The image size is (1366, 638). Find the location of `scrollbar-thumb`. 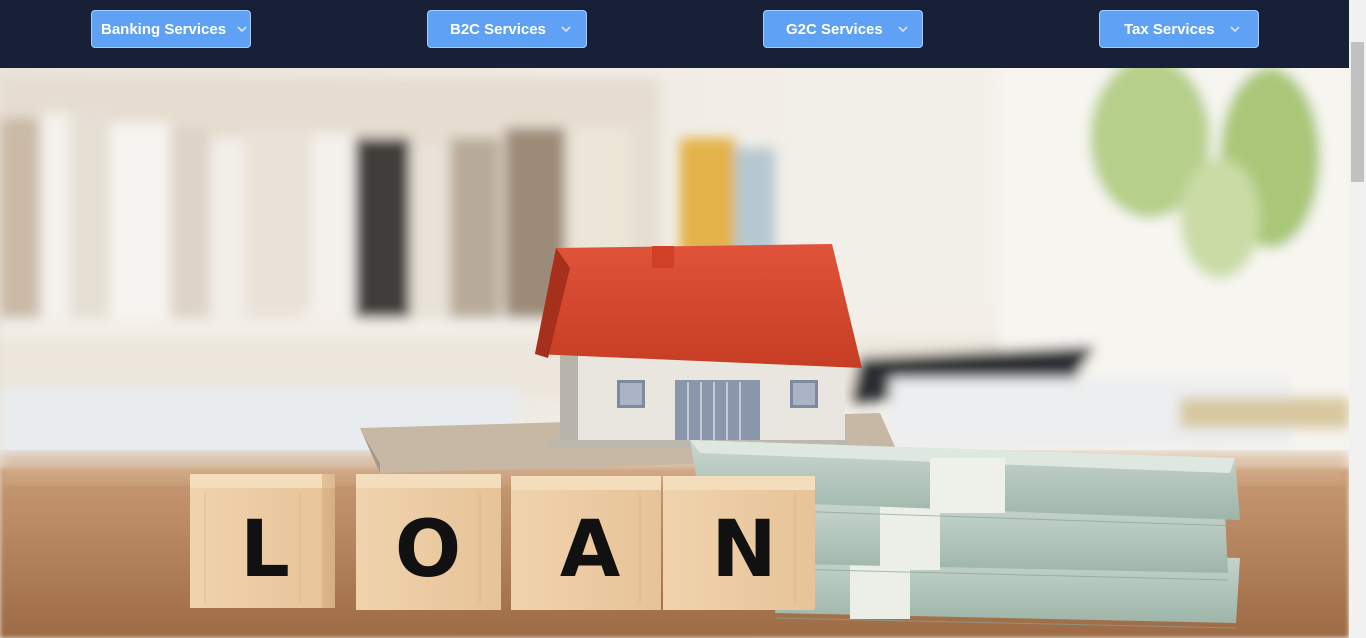

scrollbar-thumb is located at coordinates (1357, 112).